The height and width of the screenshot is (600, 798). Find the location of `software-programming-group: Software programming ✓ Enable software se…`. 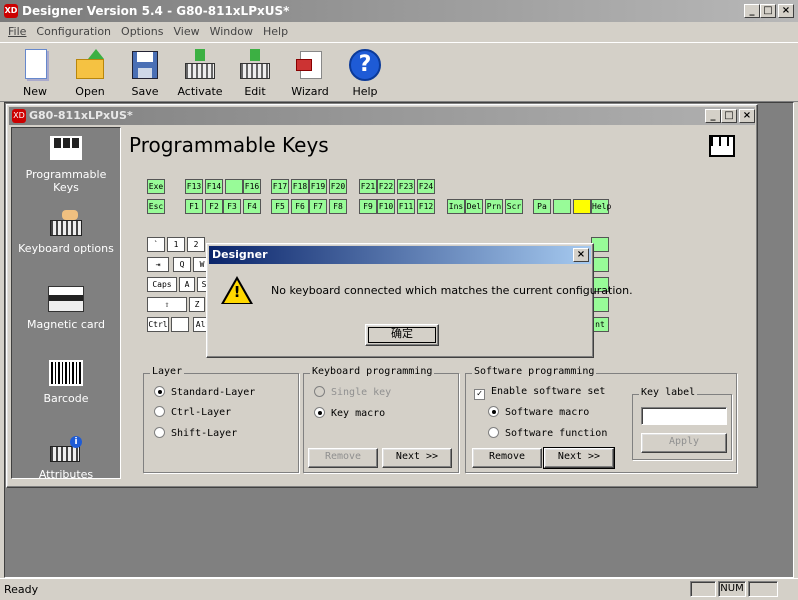

software-programming-group: Software programming ✓ Enable software se… is located at coordinates (601, 419).